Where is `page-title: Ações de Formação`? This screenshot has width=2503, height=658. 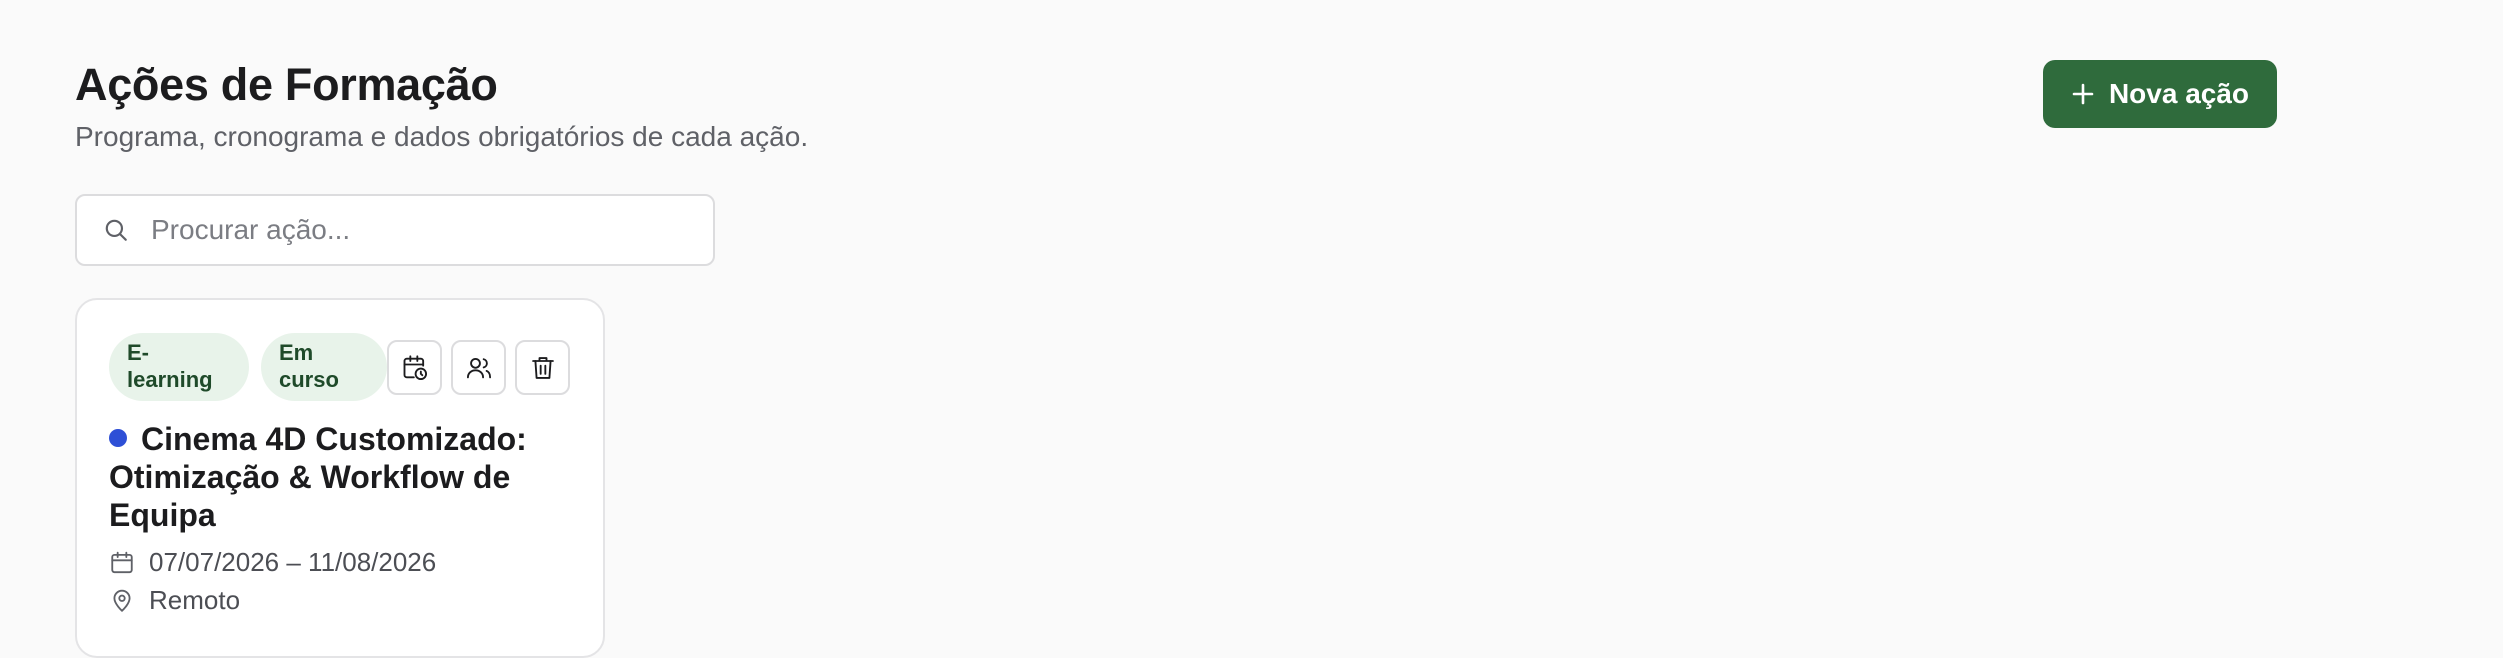
page-title: Ações de Formação is located at coordinates (286, 84).